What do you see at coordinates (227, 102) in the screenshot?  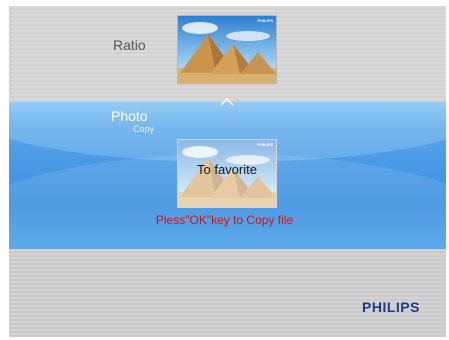 I see `chevron-up-icon` at bounding box center [227, 102].